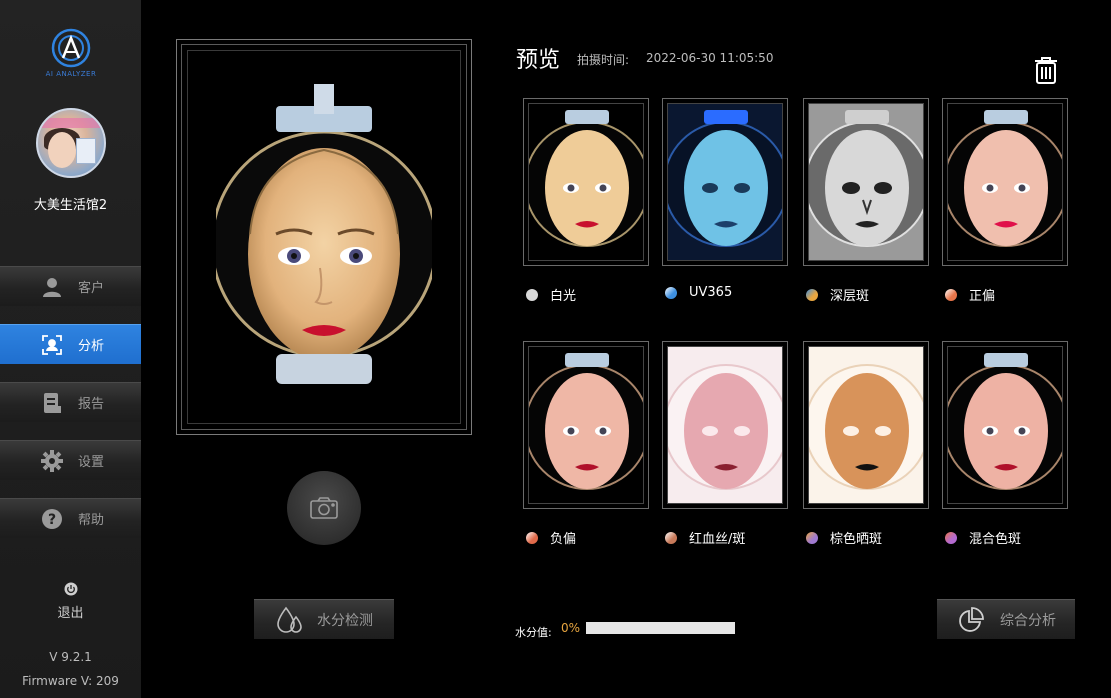 The image size is (1111, 698). Describe the element at coordinates (660, 628) in the screenshot. I see `moisture-progress-bar` at that location.